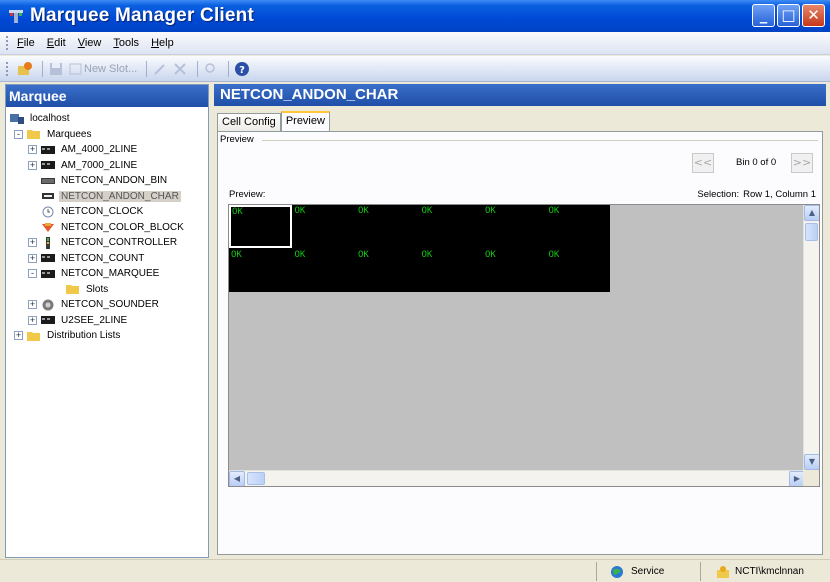 The height and width of the screenshot is (582, 830). I want to click on tree-label: AM_4000_2LINE, so click(99, 150).